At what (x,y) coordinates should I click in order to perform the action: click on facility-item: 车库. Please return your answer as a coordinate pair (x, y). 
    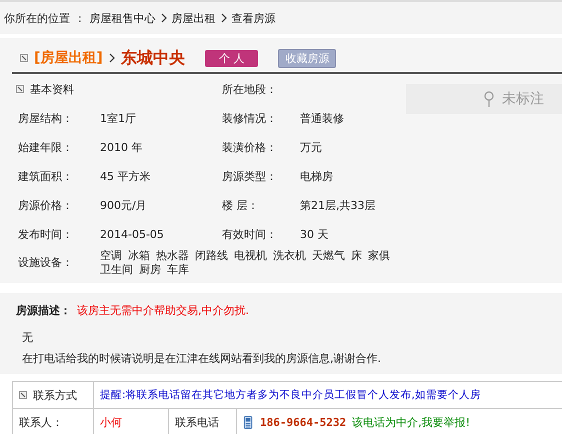
    Looking at the image, I should click on (178, 270).